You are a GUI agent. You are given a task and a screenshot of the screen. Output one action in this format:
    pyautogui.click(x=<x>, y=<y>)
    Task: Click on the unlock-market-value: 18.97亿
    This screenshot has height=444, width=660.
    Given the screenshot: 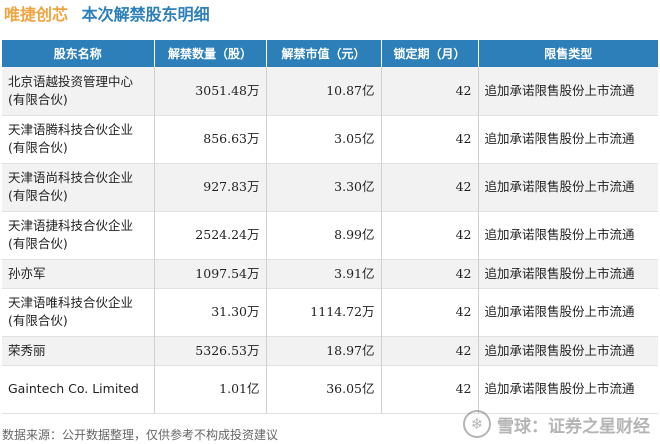 What is the action you would take?
    pyautogui.click(x=324, y=350)
    